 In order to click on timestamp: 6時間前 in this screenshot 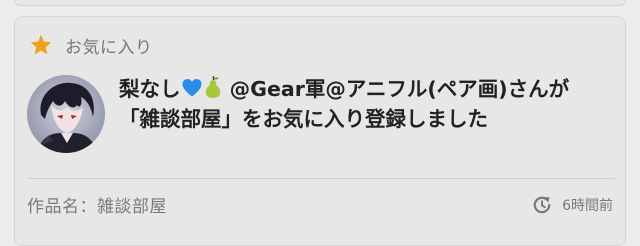, I will do `click(572, 205)`.